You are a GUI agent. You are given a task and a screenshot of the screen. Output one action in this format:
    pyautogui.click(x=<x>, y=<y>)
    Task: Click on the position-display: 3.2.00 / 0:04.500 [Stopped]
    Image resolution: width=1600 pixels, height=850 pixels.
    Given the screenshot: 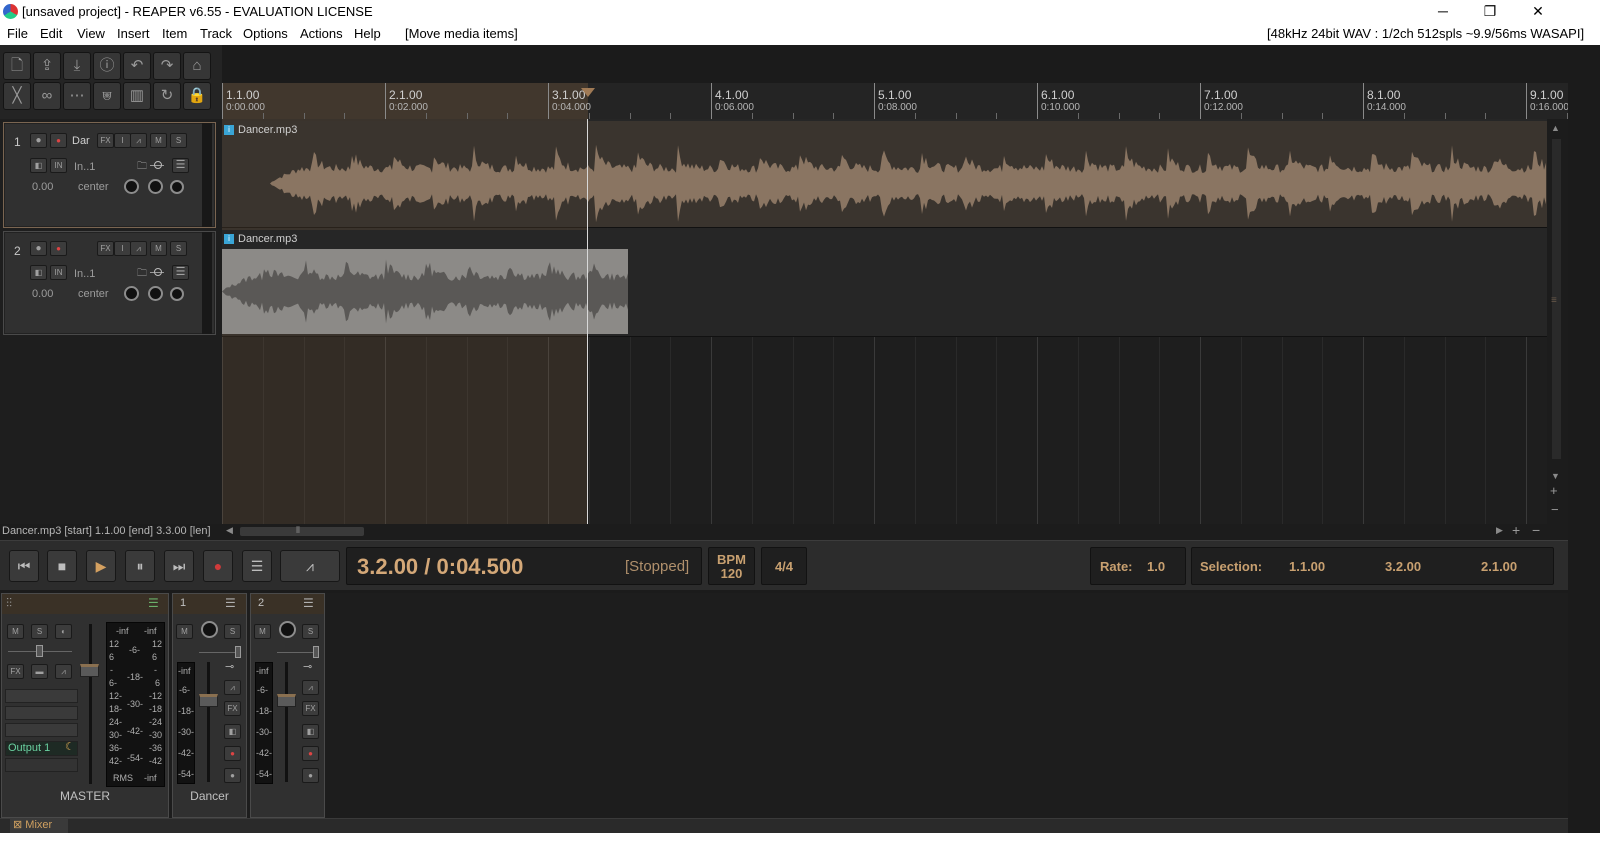 What is the action you would take?
    pyautogui.click(x=524, y=566)
    